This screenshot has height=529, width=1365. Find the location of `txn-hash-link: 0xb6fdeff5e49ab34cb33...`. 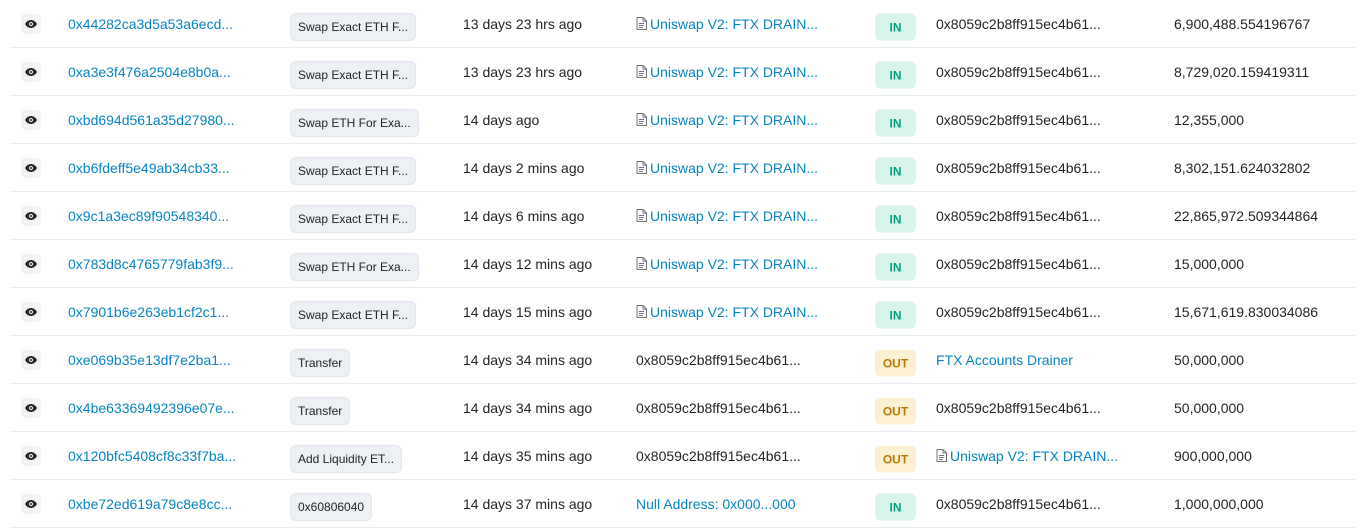

txn-hash-link: 0xb6fdeff5e49ab34cb33... is located at coordinates (149, 168).